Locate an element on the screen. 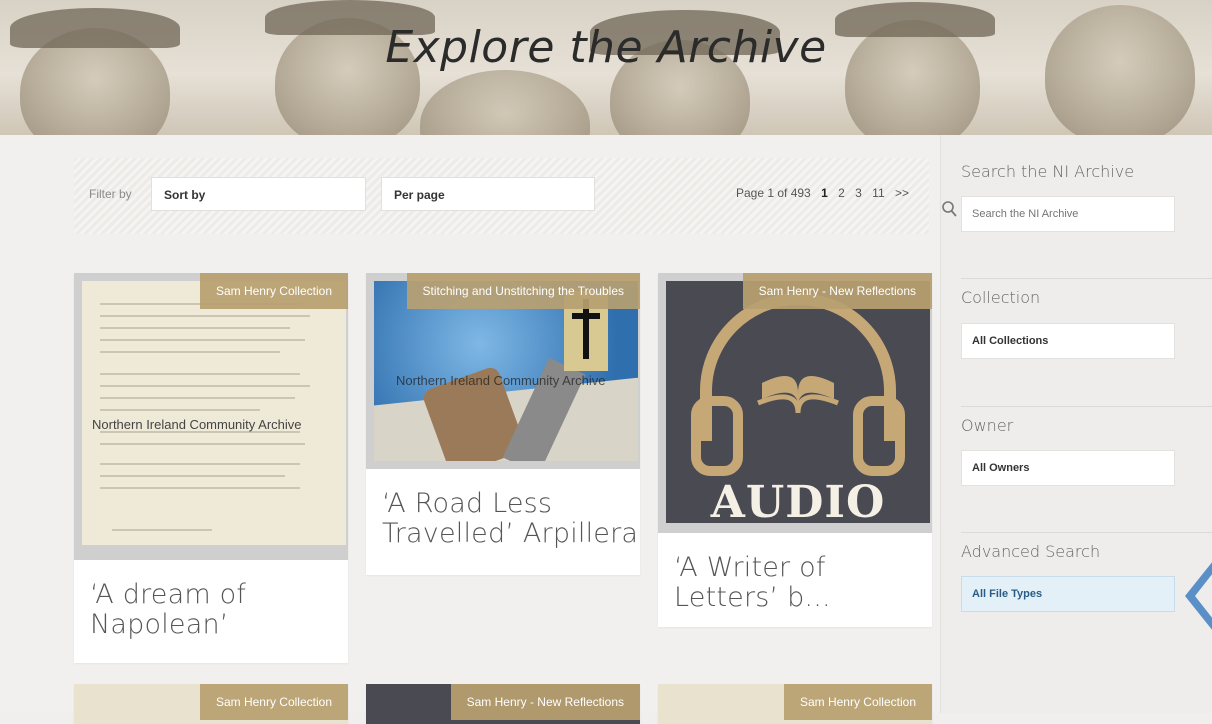  filter-label: Filter by is located at coordinates (110, 194).